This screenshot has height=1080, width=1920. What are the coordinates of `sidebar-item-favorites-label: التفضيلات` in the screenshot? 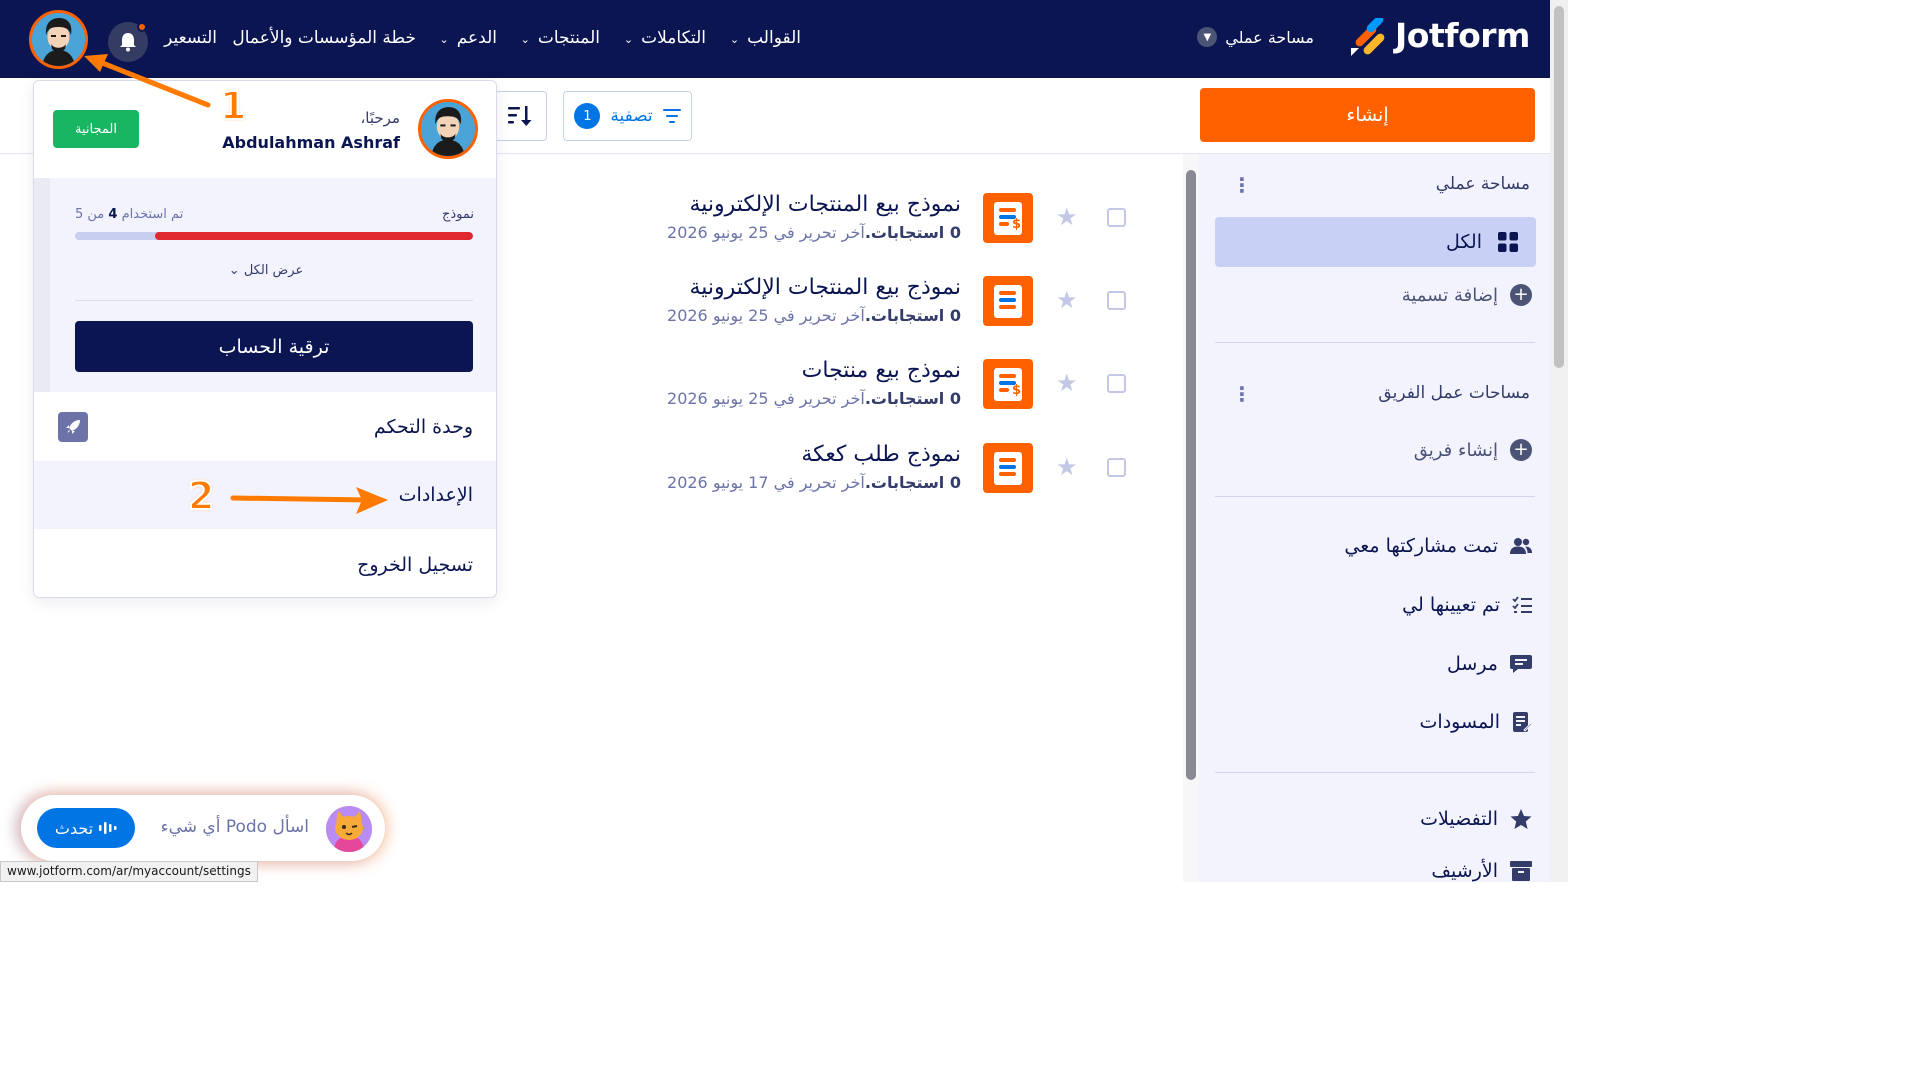 It's located at (1459, 819).